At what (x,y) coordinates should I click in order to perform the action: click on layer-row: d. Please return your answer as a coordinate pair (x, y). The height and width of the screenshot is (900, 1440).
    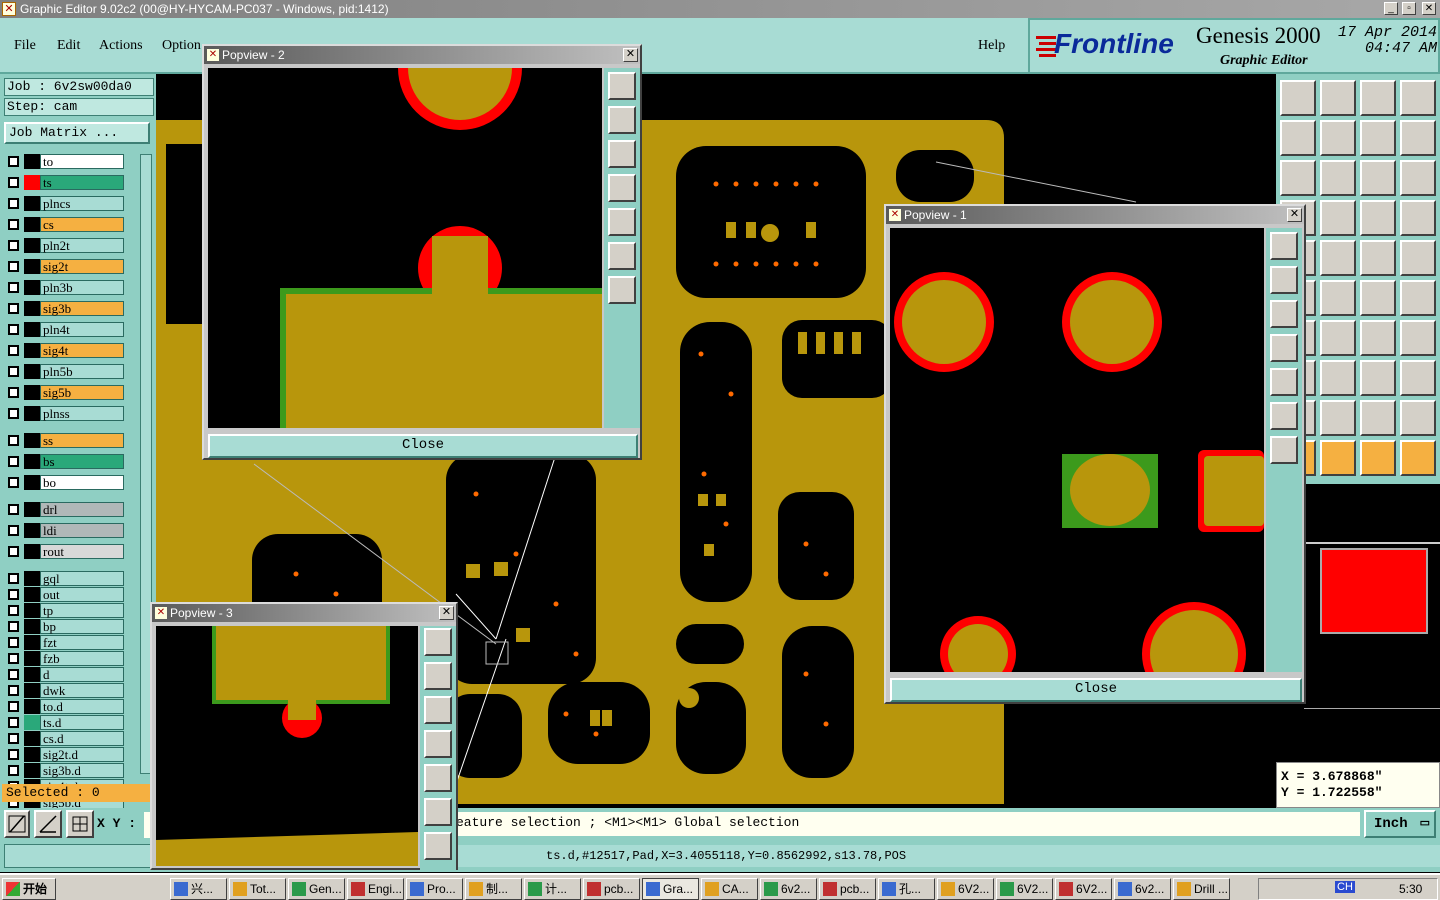
    Looking at the image, I should click on (65, 674).